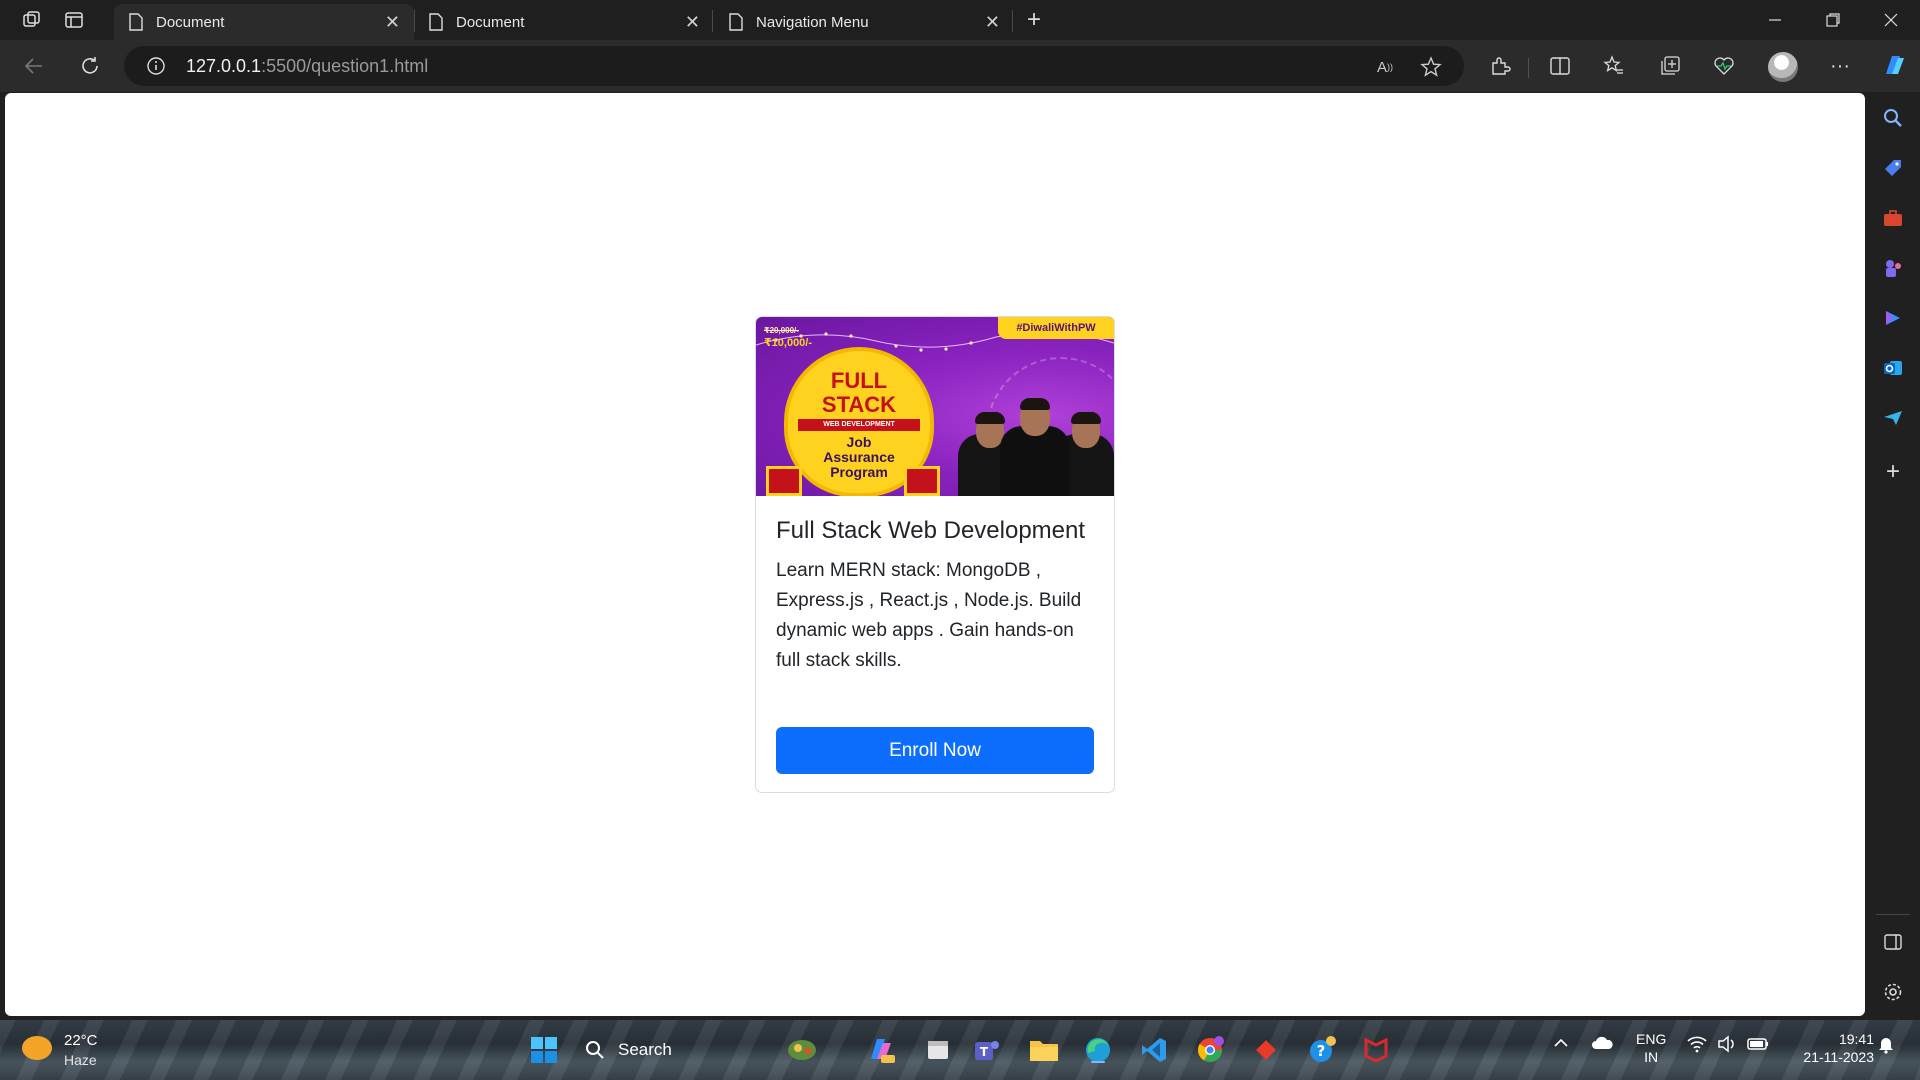  What do you see at coordinates (1044, 1050) in the screenshot?
I see `file-explorer-icon` at bounding box center [1044, 1050].